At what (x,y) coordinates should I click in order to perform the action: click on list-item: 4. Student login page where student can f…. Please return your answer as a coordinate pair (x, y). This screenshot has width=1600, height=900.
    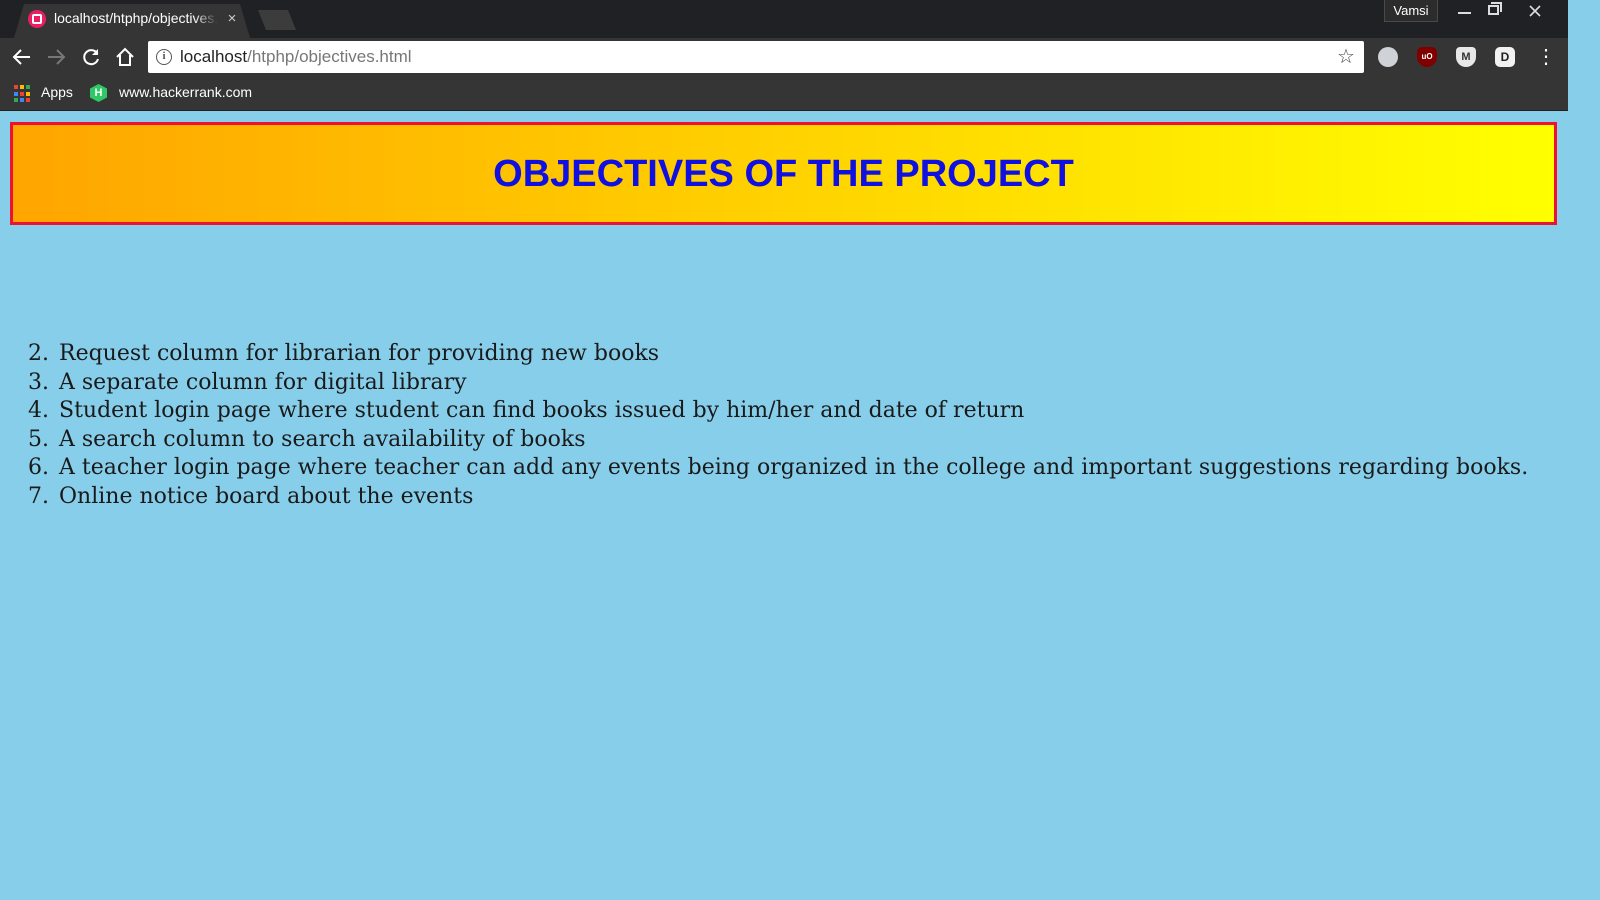
    Looking at the image, I should click on (783, 411).